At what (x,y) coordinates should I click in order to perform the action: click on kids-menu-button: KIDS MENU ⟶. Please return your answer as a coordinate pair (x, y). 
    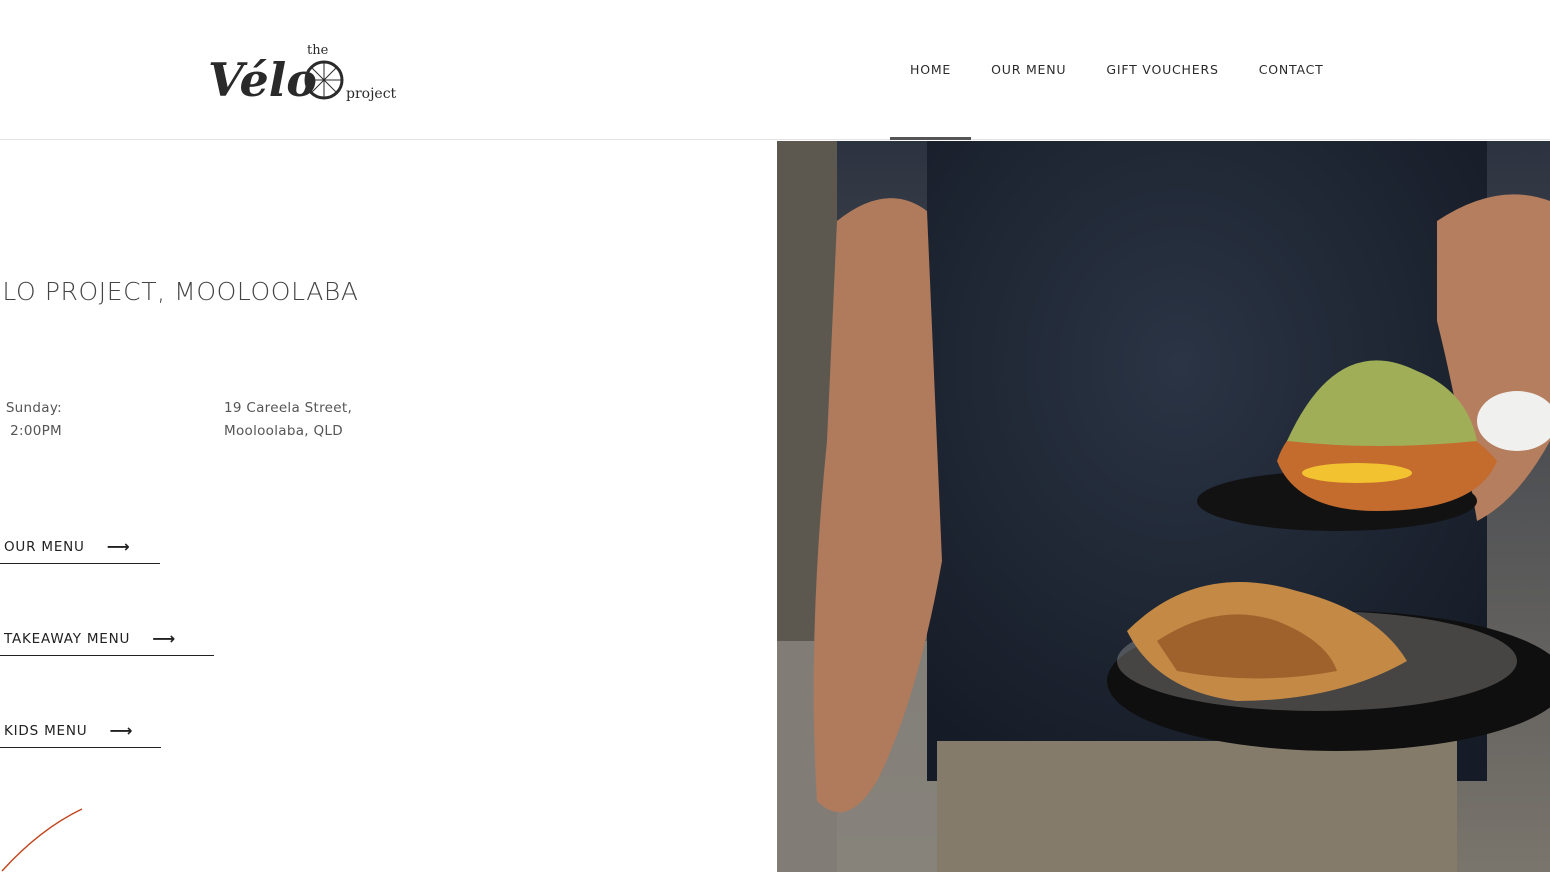
    Looking at the image, I should click on (80, 731).